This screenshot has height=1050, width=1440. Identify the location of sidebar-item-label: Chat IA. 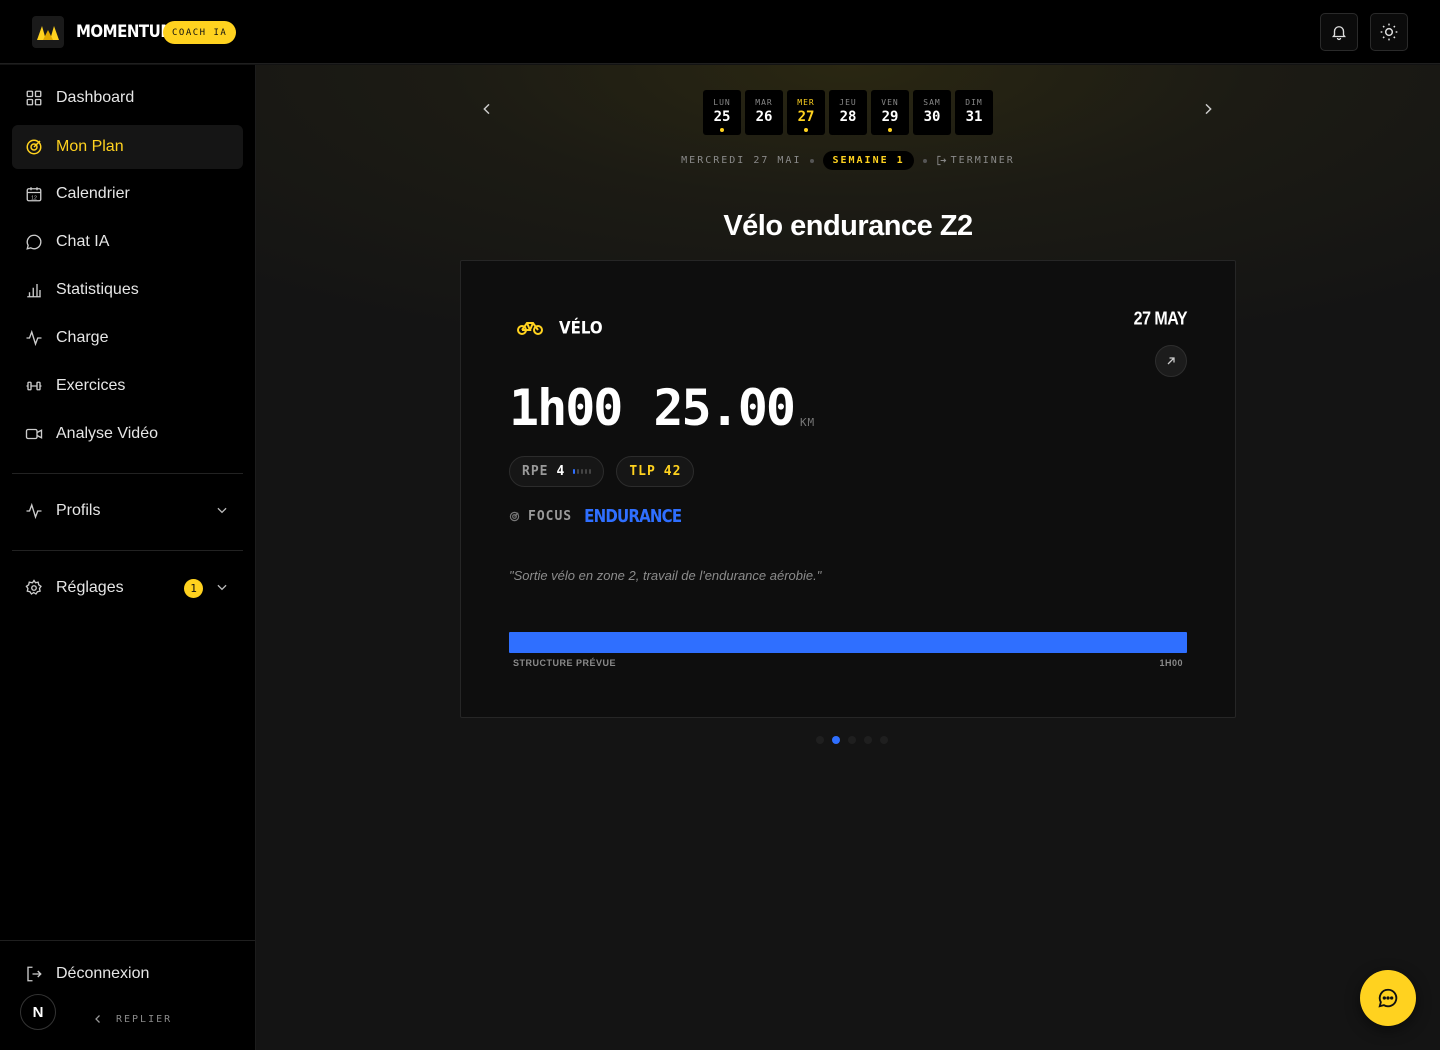
(83, 241).